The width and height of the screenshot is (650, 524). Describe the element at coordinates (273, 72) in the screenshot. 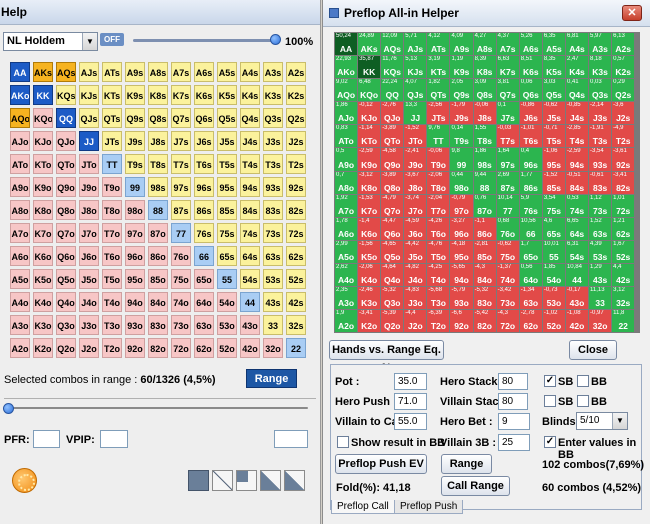

I see `hand-cell: A3s` at that location.